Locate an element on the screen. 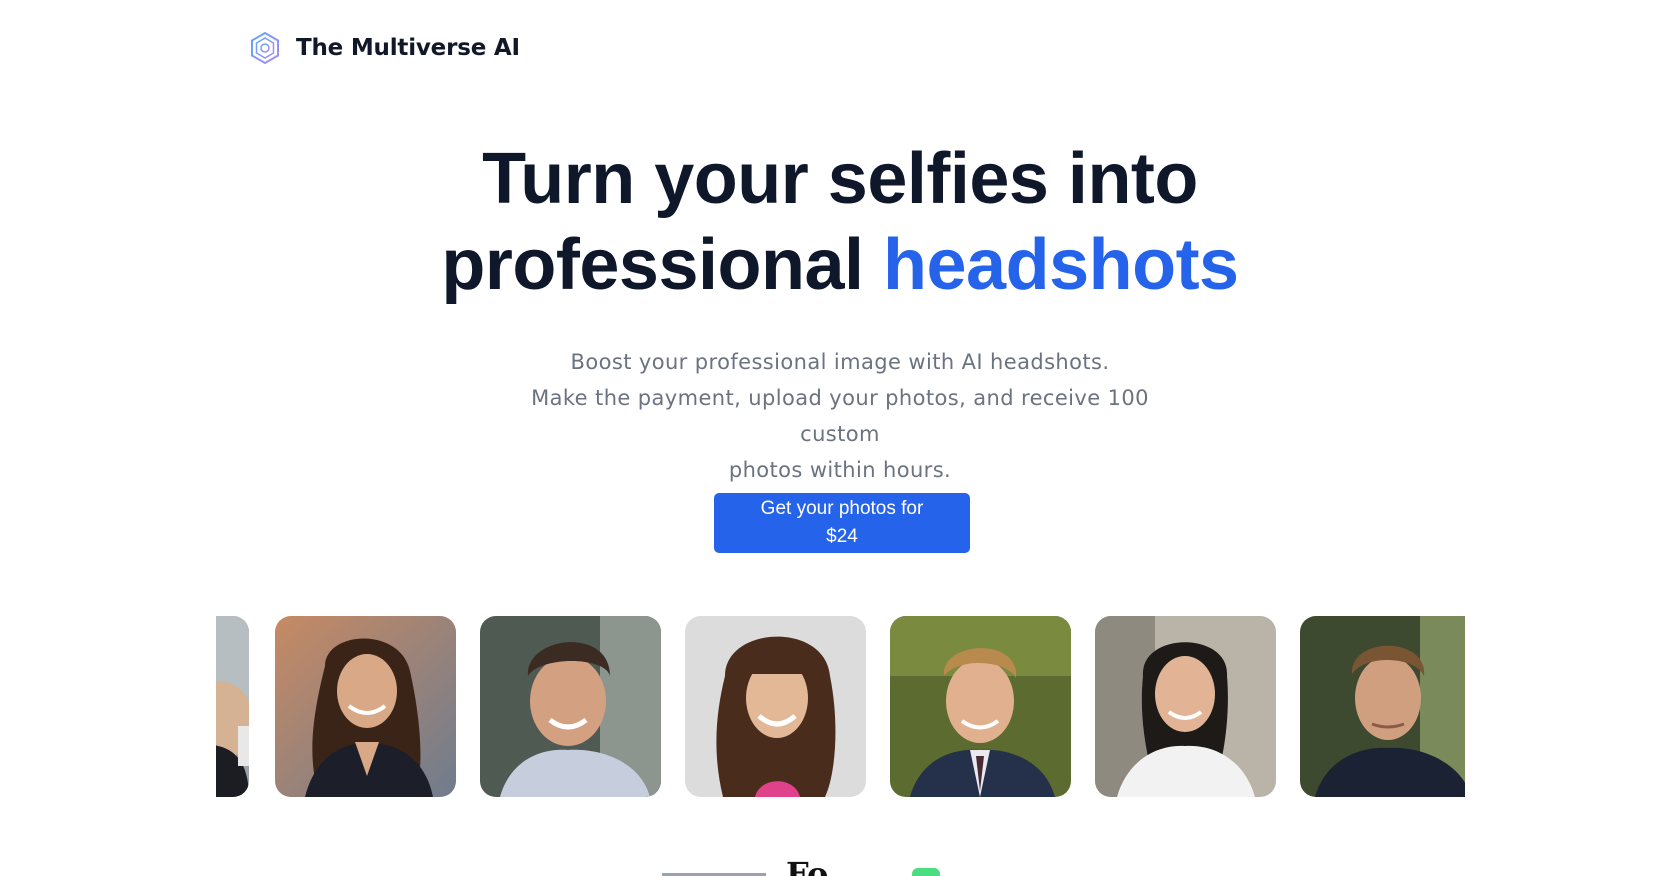  brand-home-link: The Multiverse AI is located at coordinates (384, 48).